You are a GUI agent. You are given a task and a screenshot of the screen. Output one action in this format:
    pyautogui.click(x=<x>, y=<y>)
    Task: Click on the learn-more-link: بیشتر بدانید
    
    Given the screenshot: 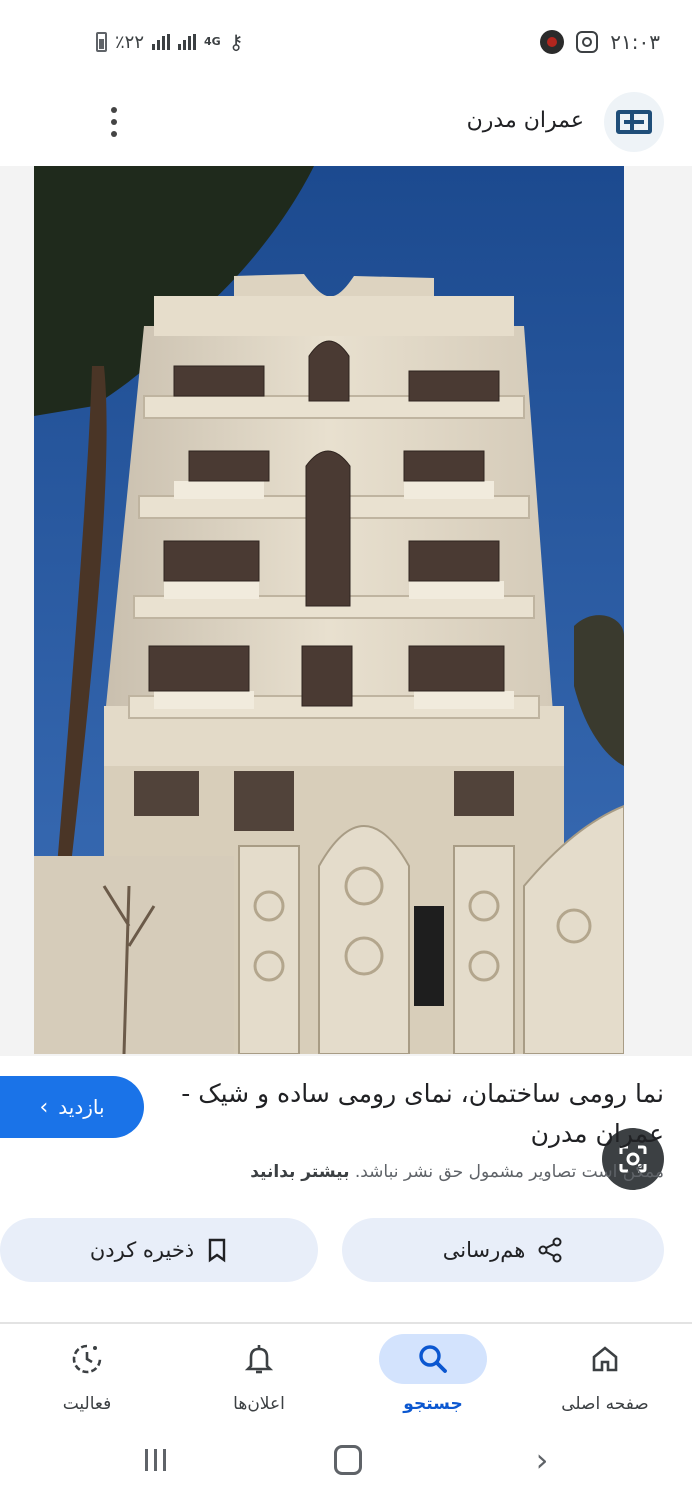 What is the action you would take?
    pyautogui.click(x=299, y=1172)
    